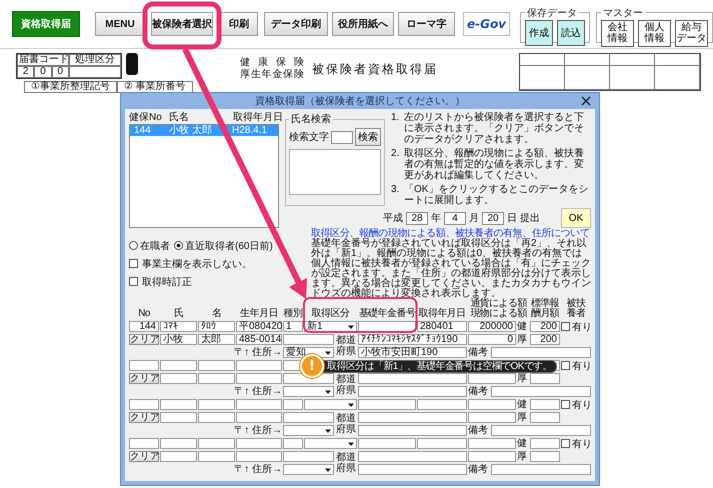  Describe the element at coordinates (308, 352) in the screenshot. I see `prefecture-dropdown: 愛知` at that location.